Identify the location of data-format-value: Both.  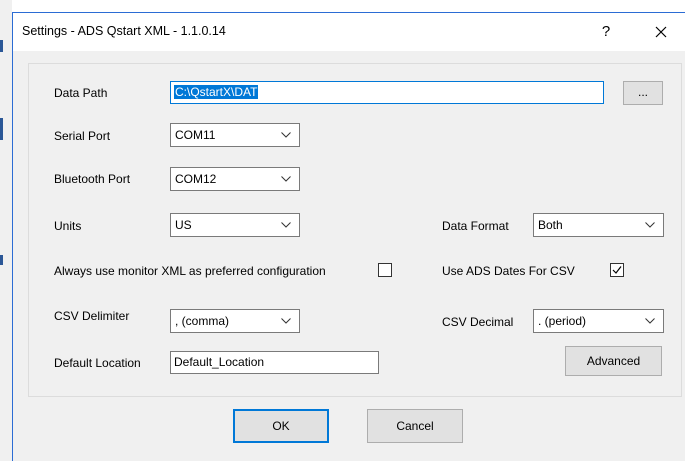
(550, 225).